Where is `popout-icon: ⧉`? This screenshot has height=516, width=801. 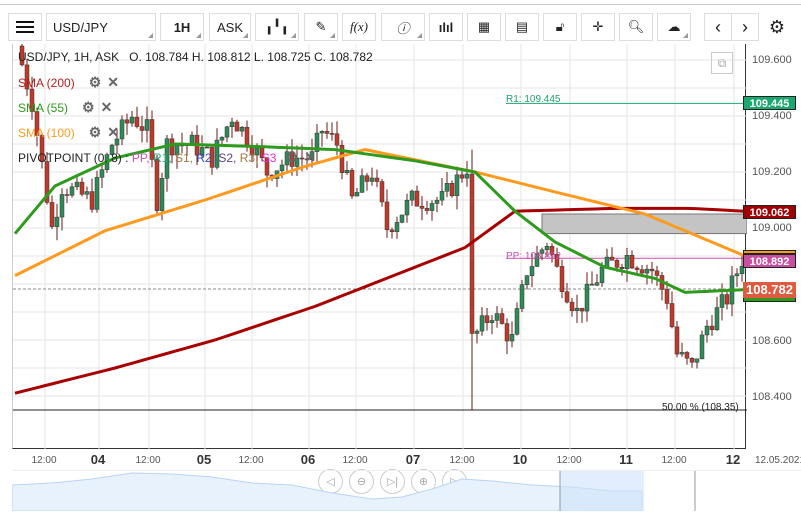 popout-icon: ⧉ is located at coordinates (722, 63).